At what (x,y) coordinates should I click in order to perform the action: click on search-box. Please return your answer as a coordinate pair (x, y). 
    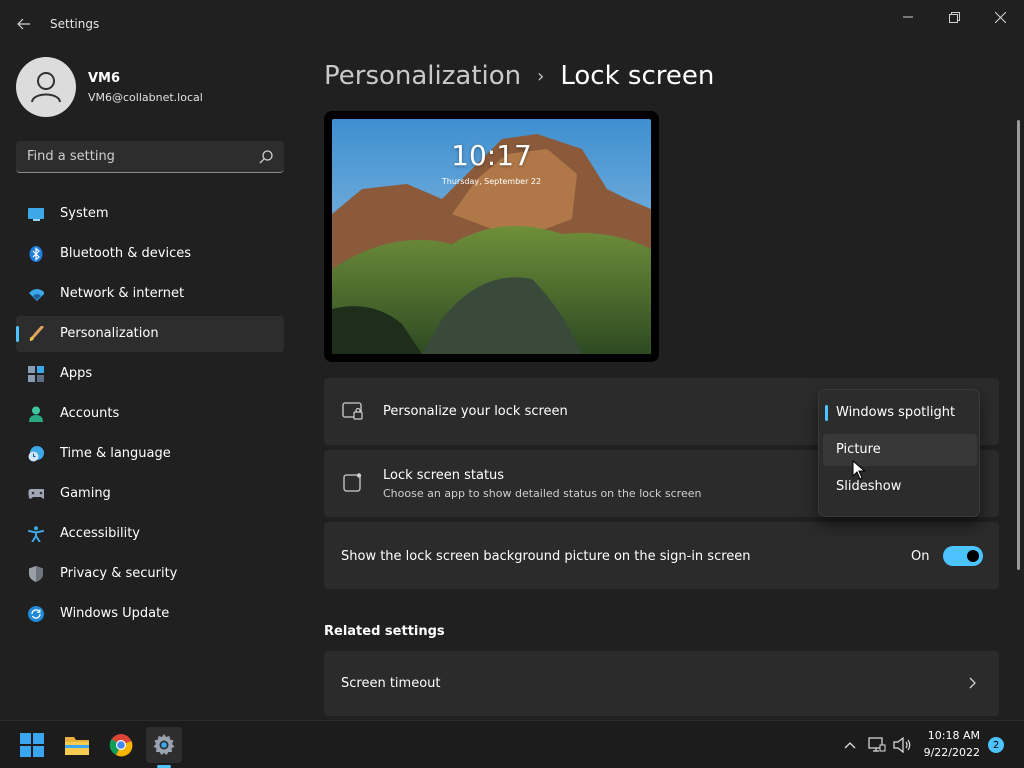
    Looking at the image, I should click on (150, 157).